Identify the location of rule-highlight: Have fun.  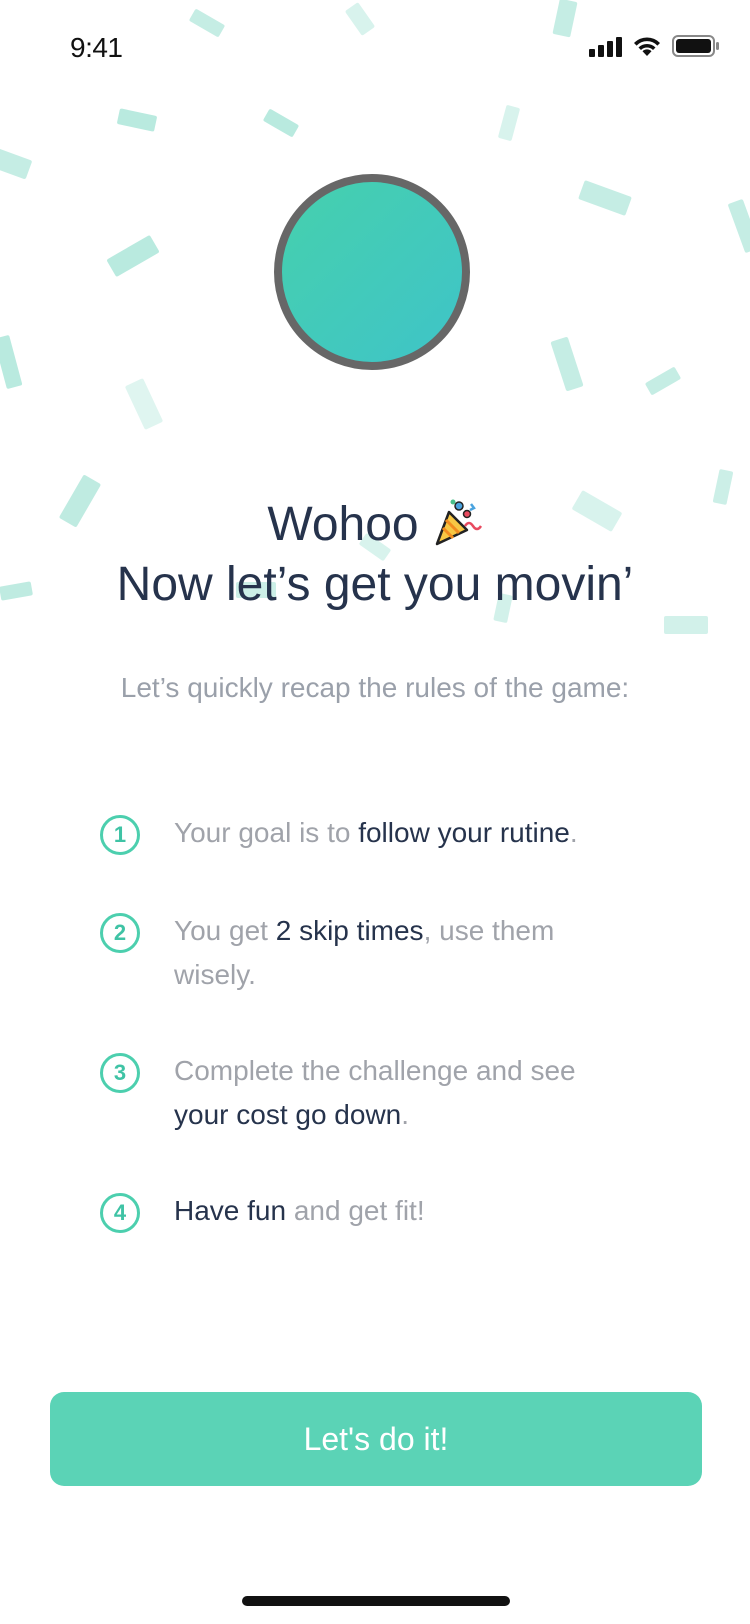
(230, 1210).